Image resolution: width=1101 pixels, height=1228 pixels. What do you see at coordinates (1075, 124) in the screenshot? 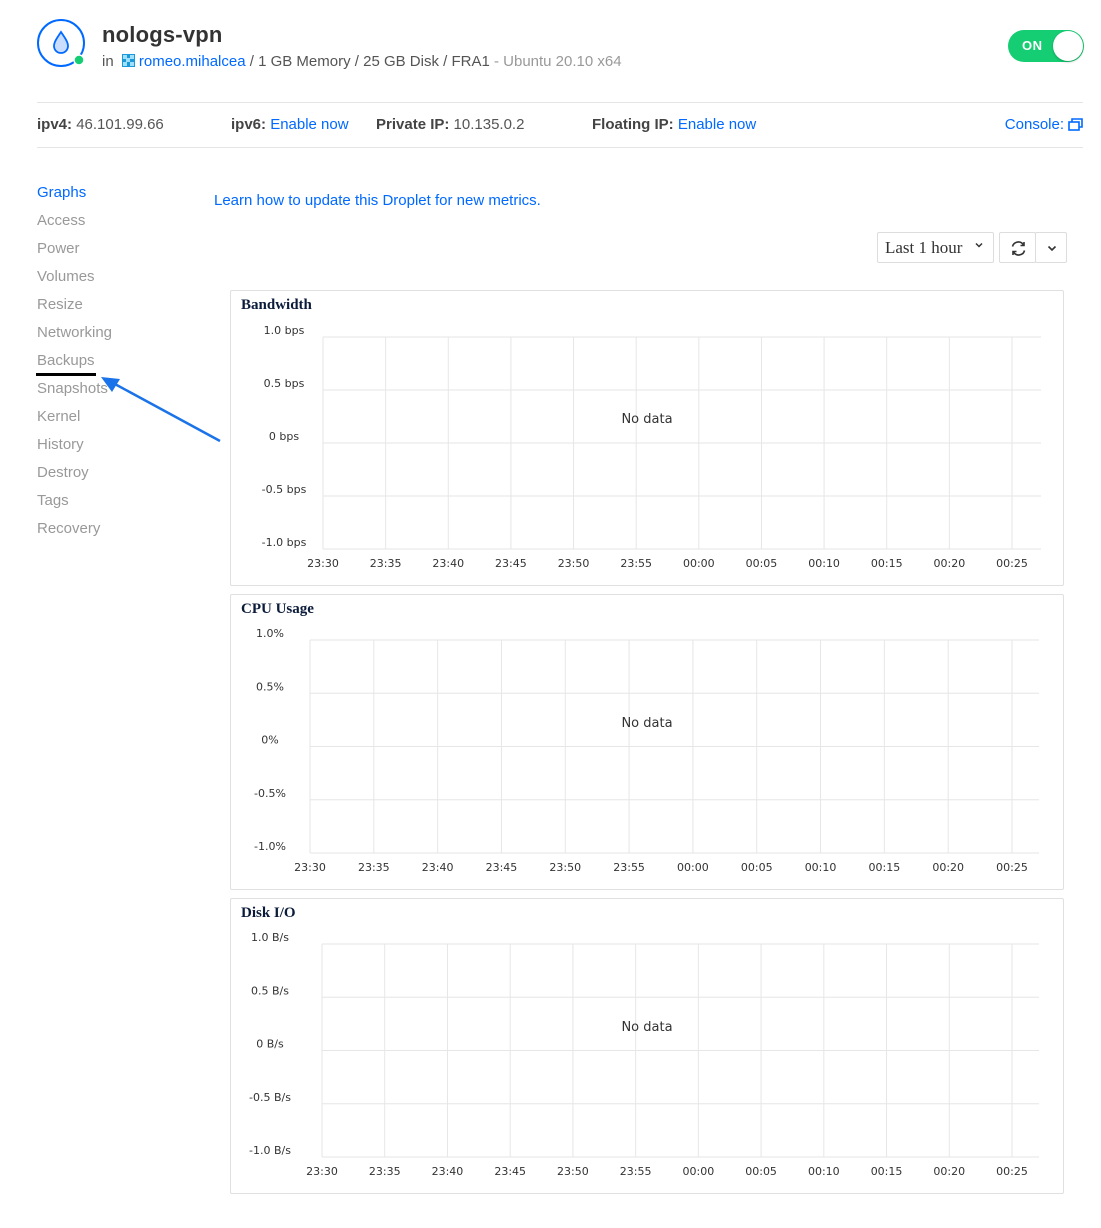
I see `external-window-icon` at bounding box center [1075, 124].